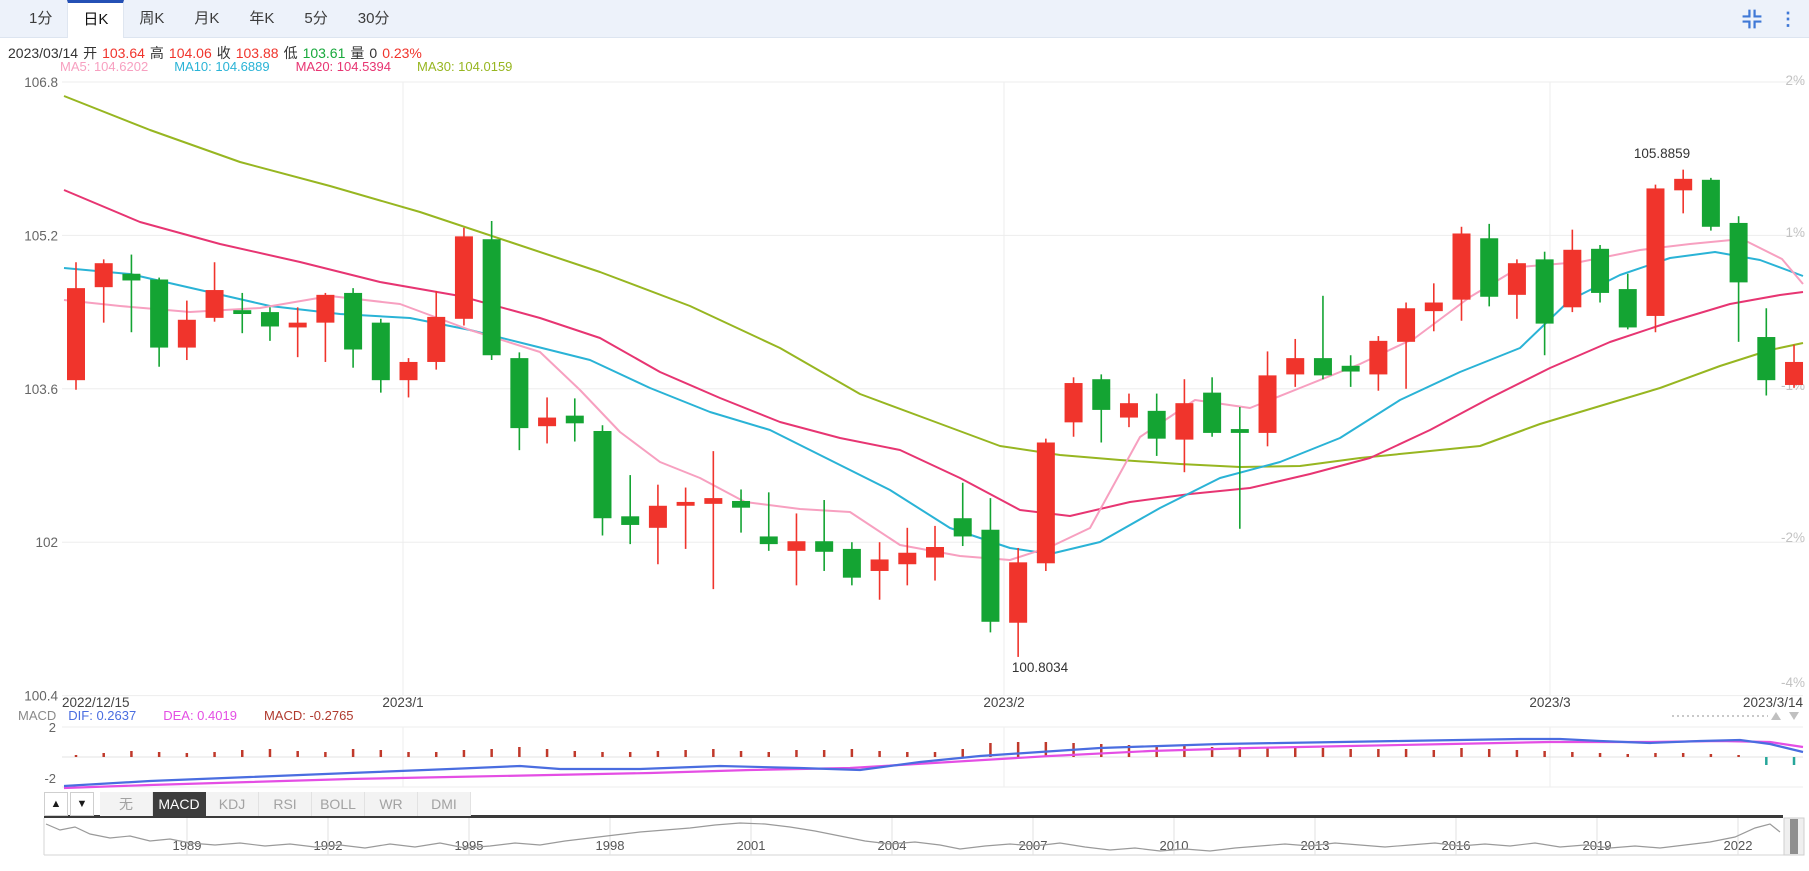 The width and height of the screenshot is (1809, 871). Describe the element at coordinates (338, 804) in the screenshot. I see `indicator-tab-BOLL: BOLL` at that location.